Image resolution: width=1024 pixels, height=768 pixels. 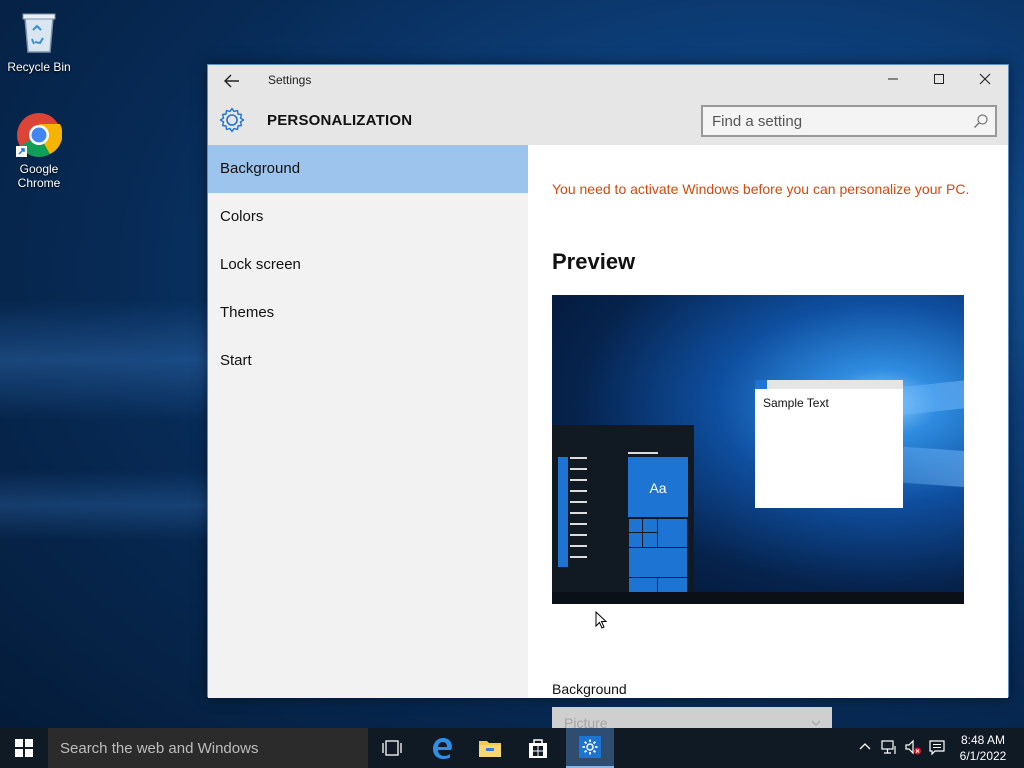 I want to click on maximize-button, so click(x=939, y=81).